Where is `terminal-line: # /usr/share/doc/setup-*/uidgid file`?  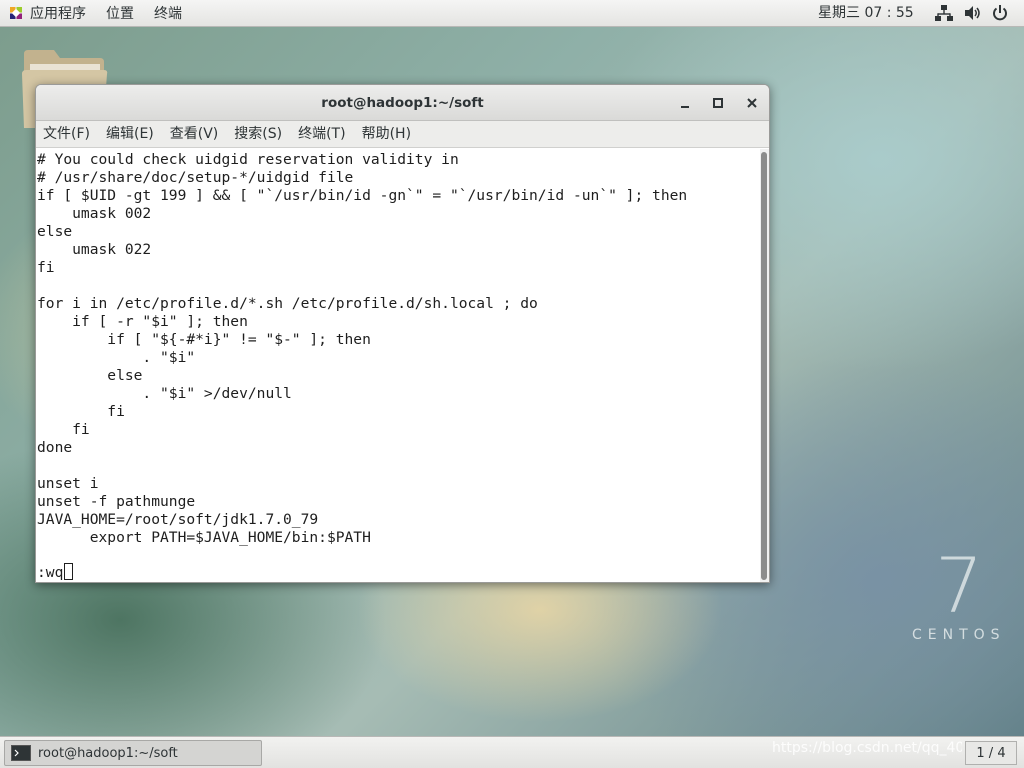
terminal-line: # /usr/share/doc/setup-*/uidgid file is located at coordinates (195, 177).